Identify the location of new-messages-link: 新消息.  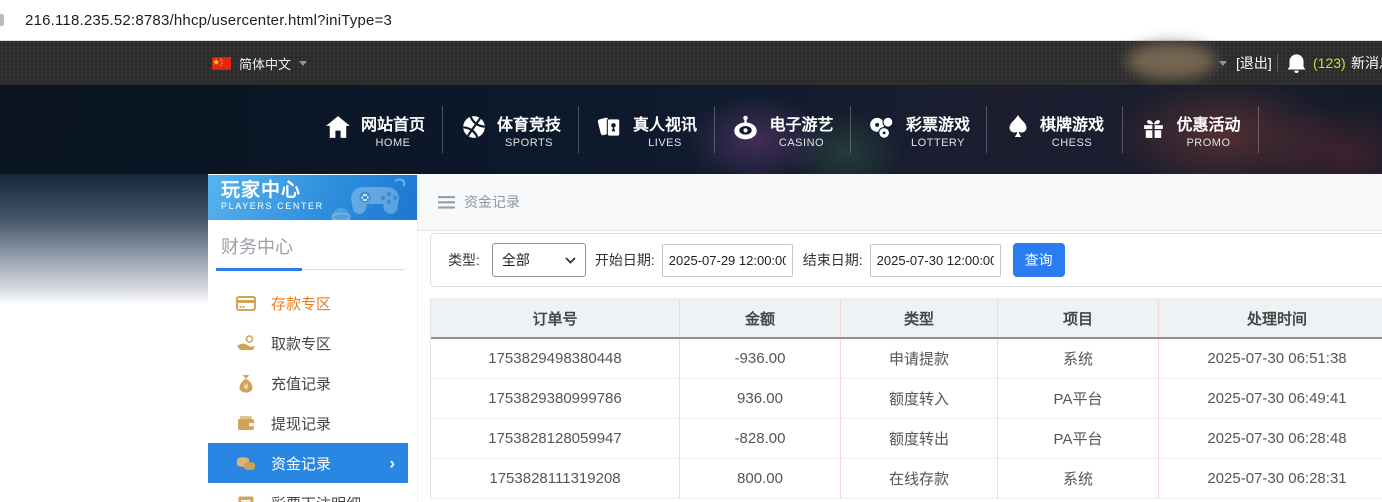
(1366, 63).